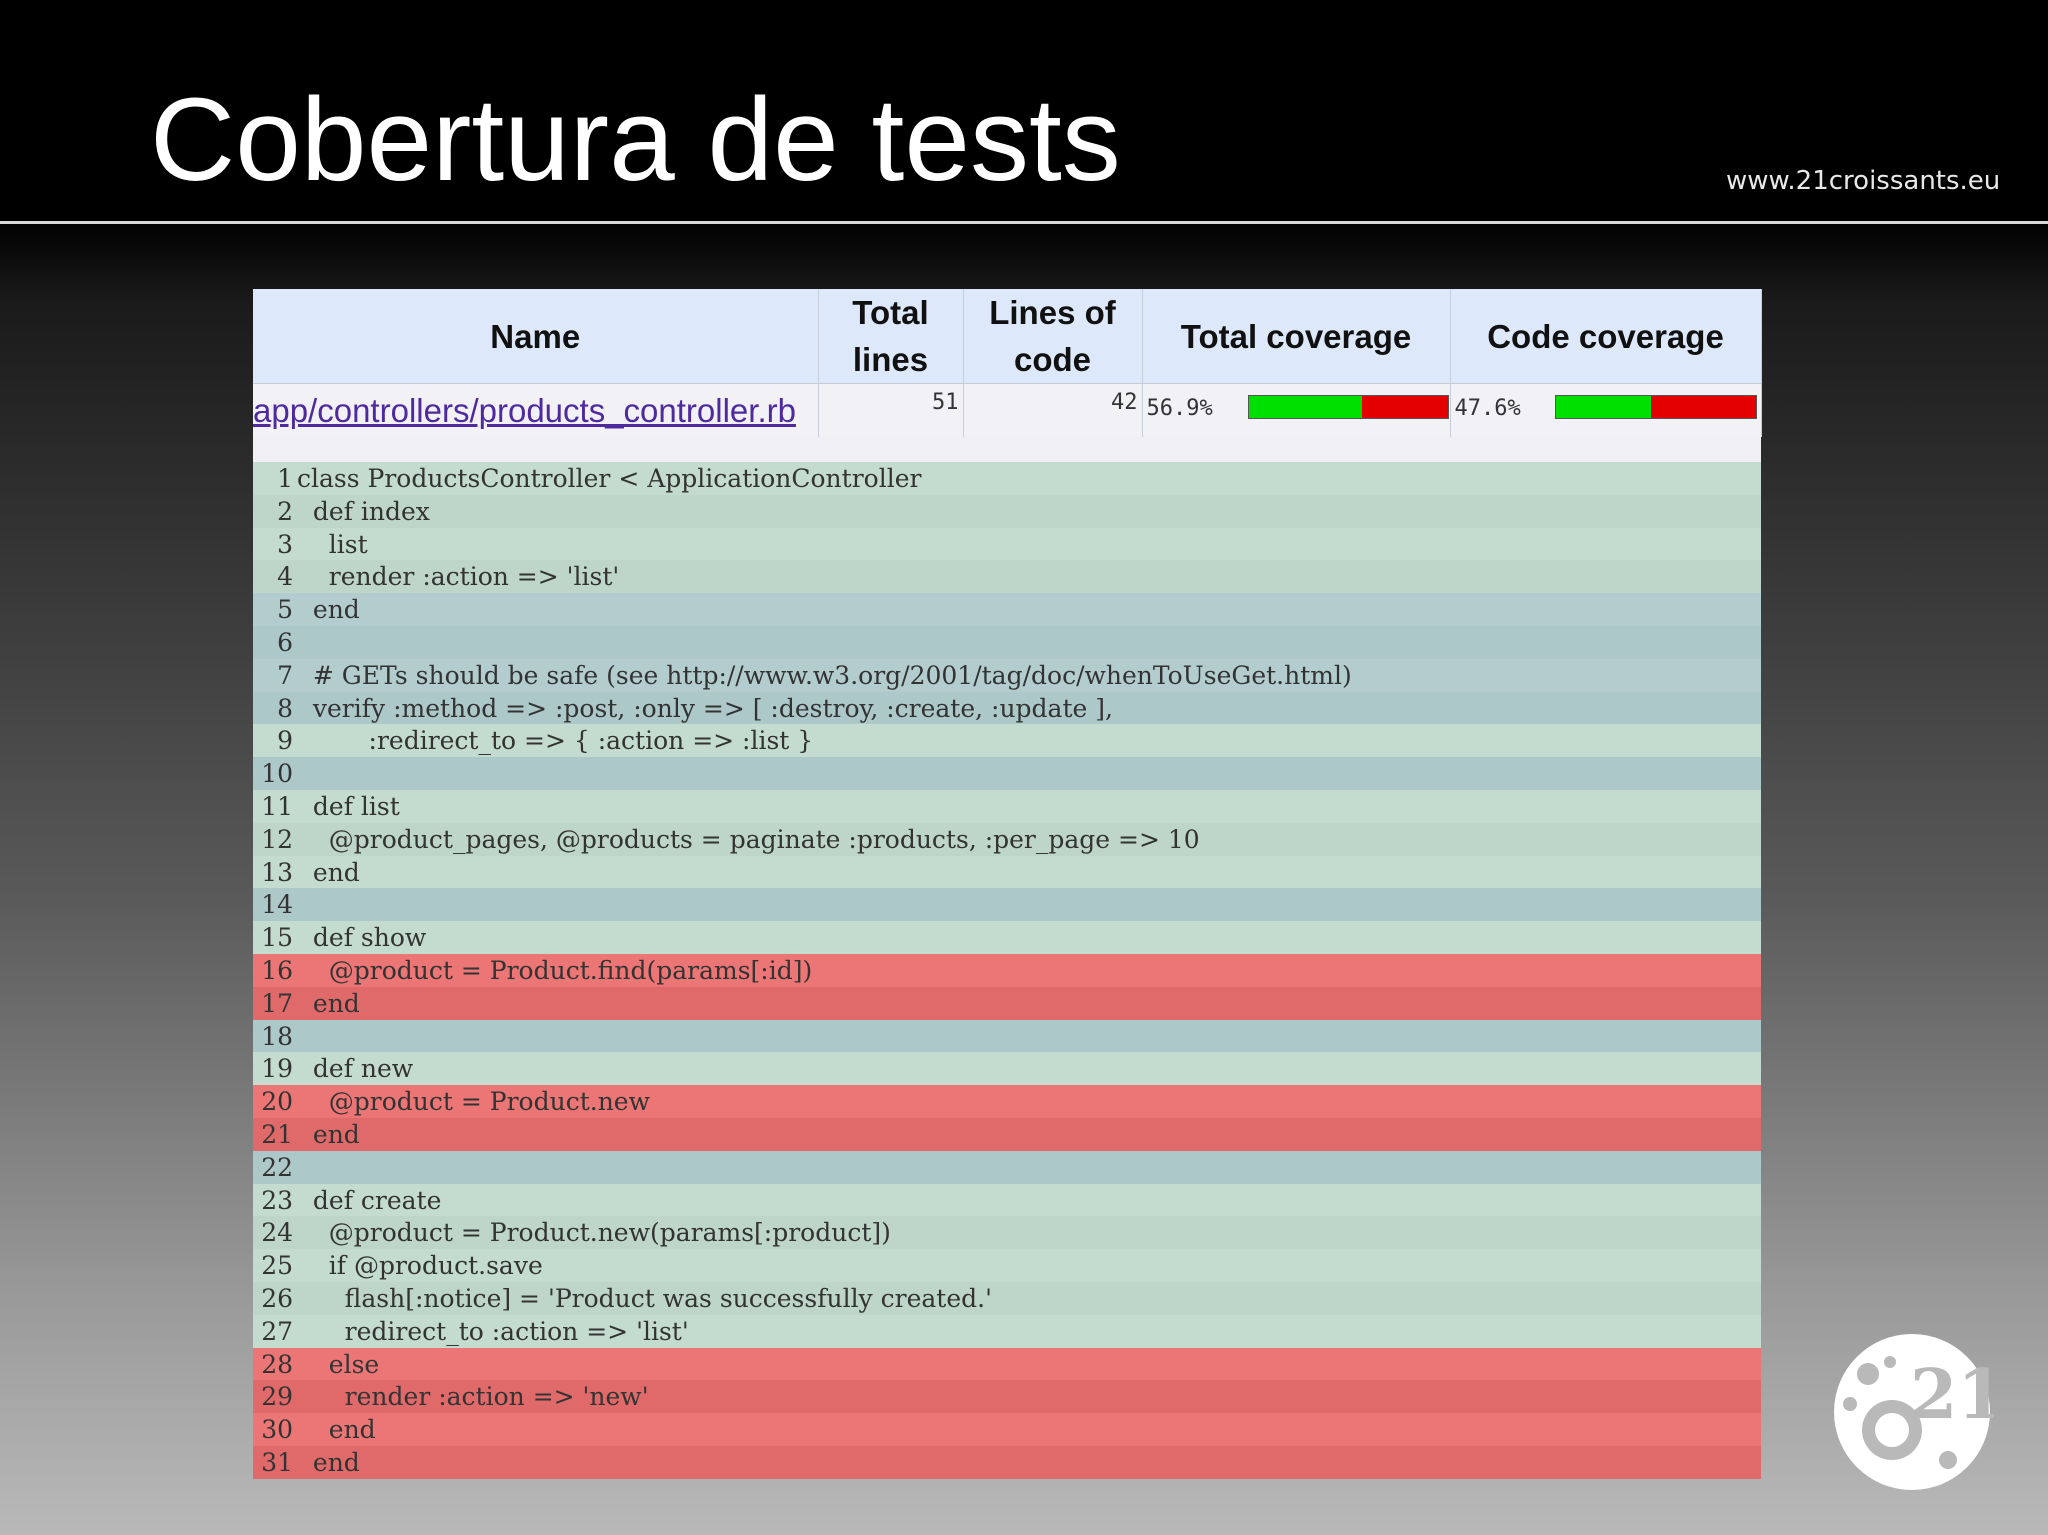 The width and height of the screenshot is (2048, 1535). Describe the element at coordinates (1007, 577) in the screenshot. I see `code-line: 4 render :action => 'list'` at that location.